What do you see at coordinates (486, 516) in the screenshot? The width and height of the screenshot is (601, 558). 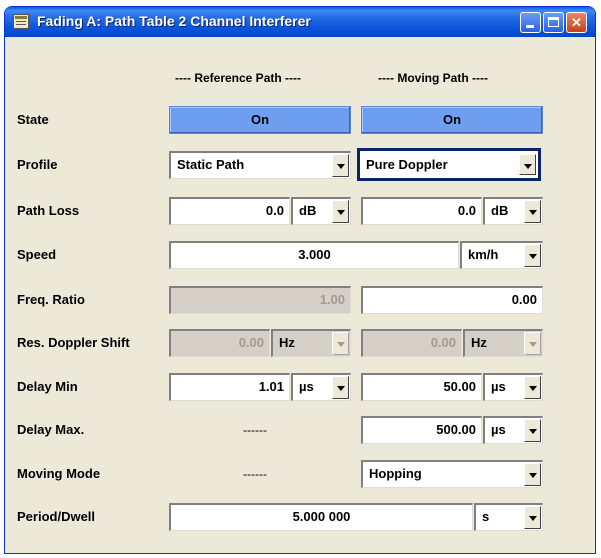 I see `period-dwell-unit: s` at bounding box center [486, 516].